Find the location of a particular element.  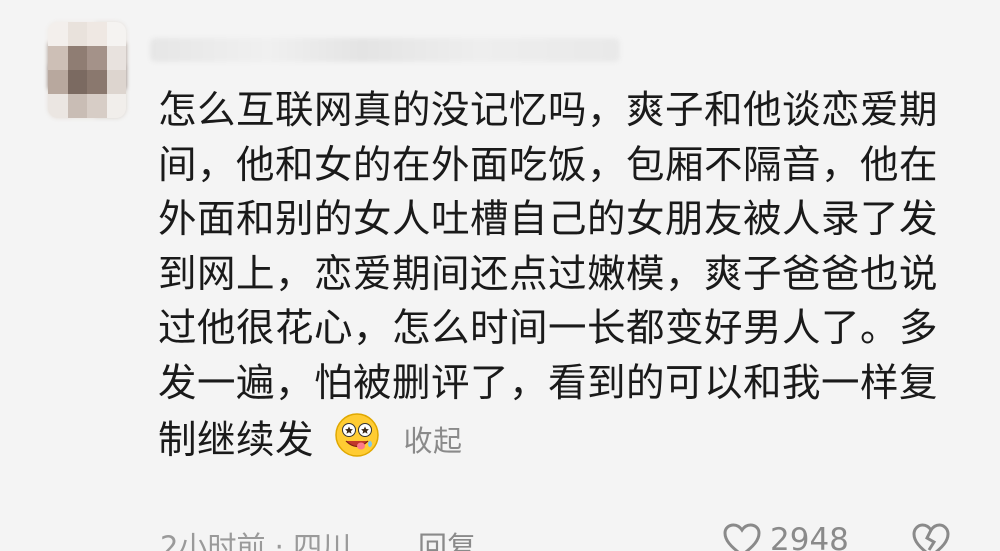

avatar-mosaic is located at coordinates (87, 70).